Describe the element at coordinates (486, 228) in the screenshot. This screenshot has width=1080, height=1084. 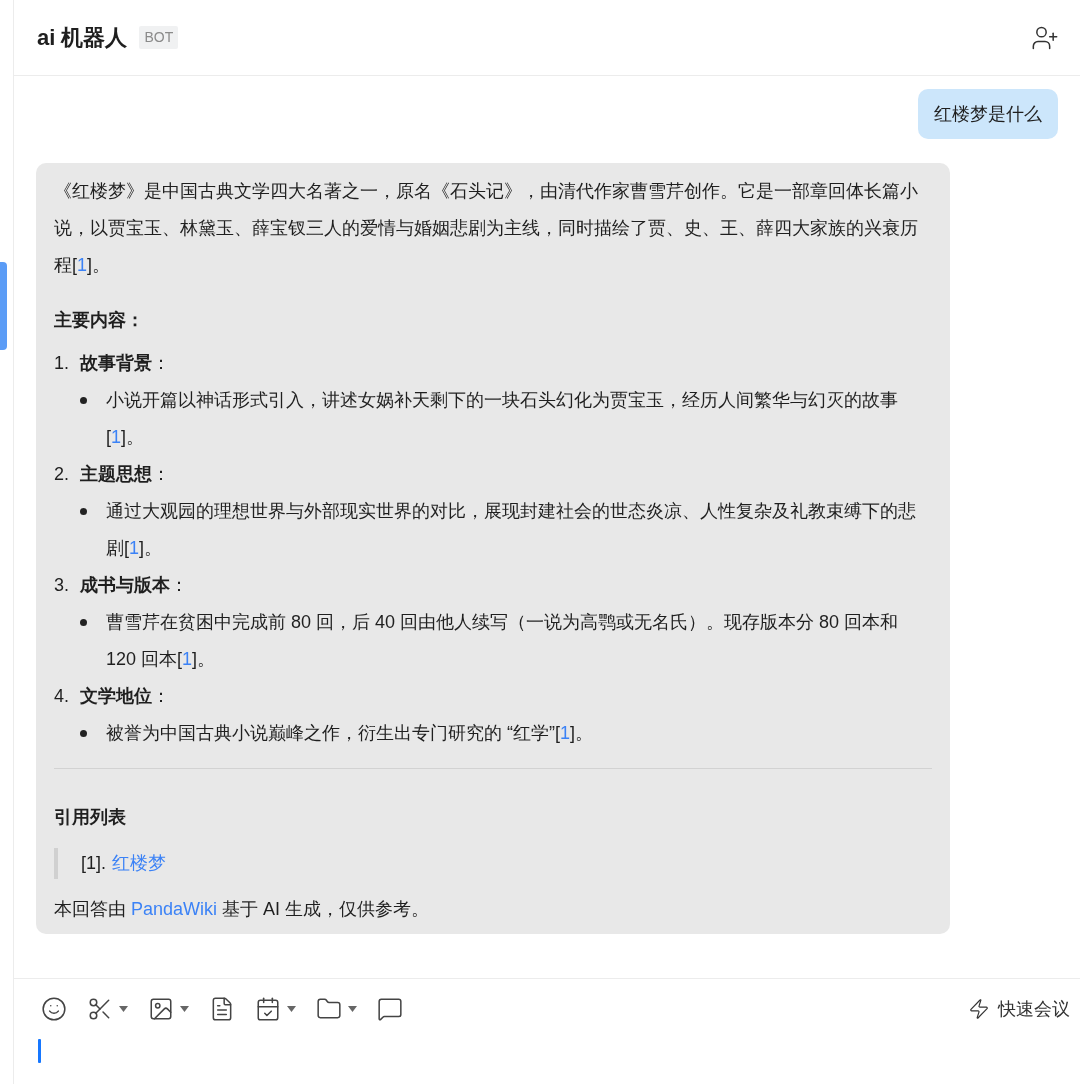
I see `answer-paragraph: 《红楼梦》是中国古典文学四大名著之一，原名《石头记》，由清代作家曹雪芹创作。它是一部章回体长篇小说，以贾宝玉、林黛玉、薛宝钗三人的爱情与婚姻悲剧为主线，同时描绘了贾、史、王、薛四大家族的兴衰历程[1]。` at that location.